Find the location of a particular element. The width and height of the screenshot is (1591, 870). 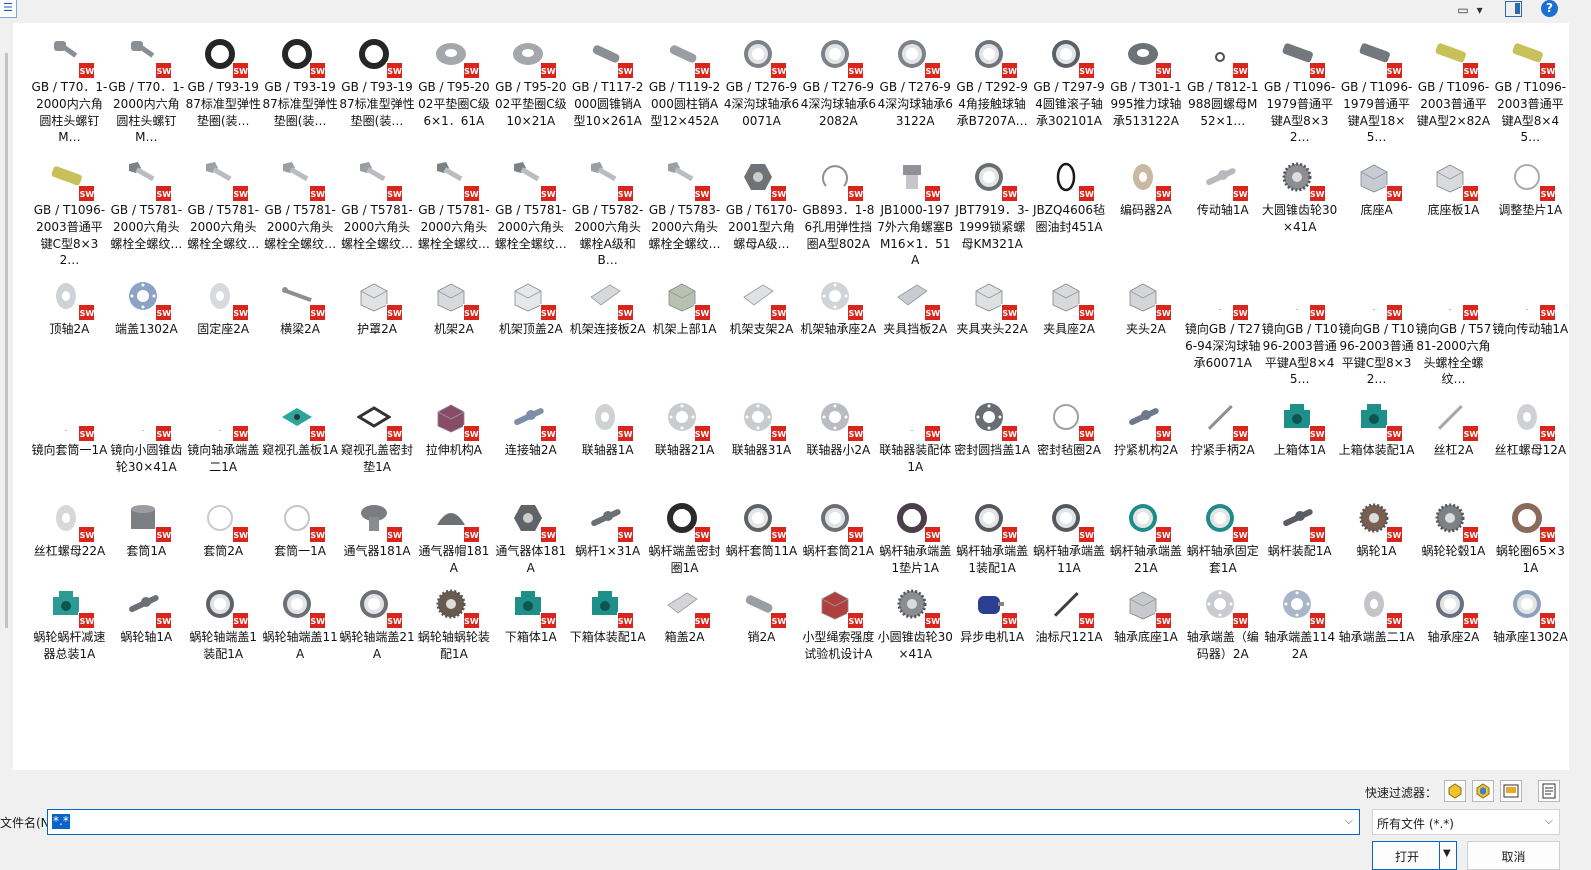

file-item: SW 轴承端盖（编码器）2A is located at coordinates (1222, 629).